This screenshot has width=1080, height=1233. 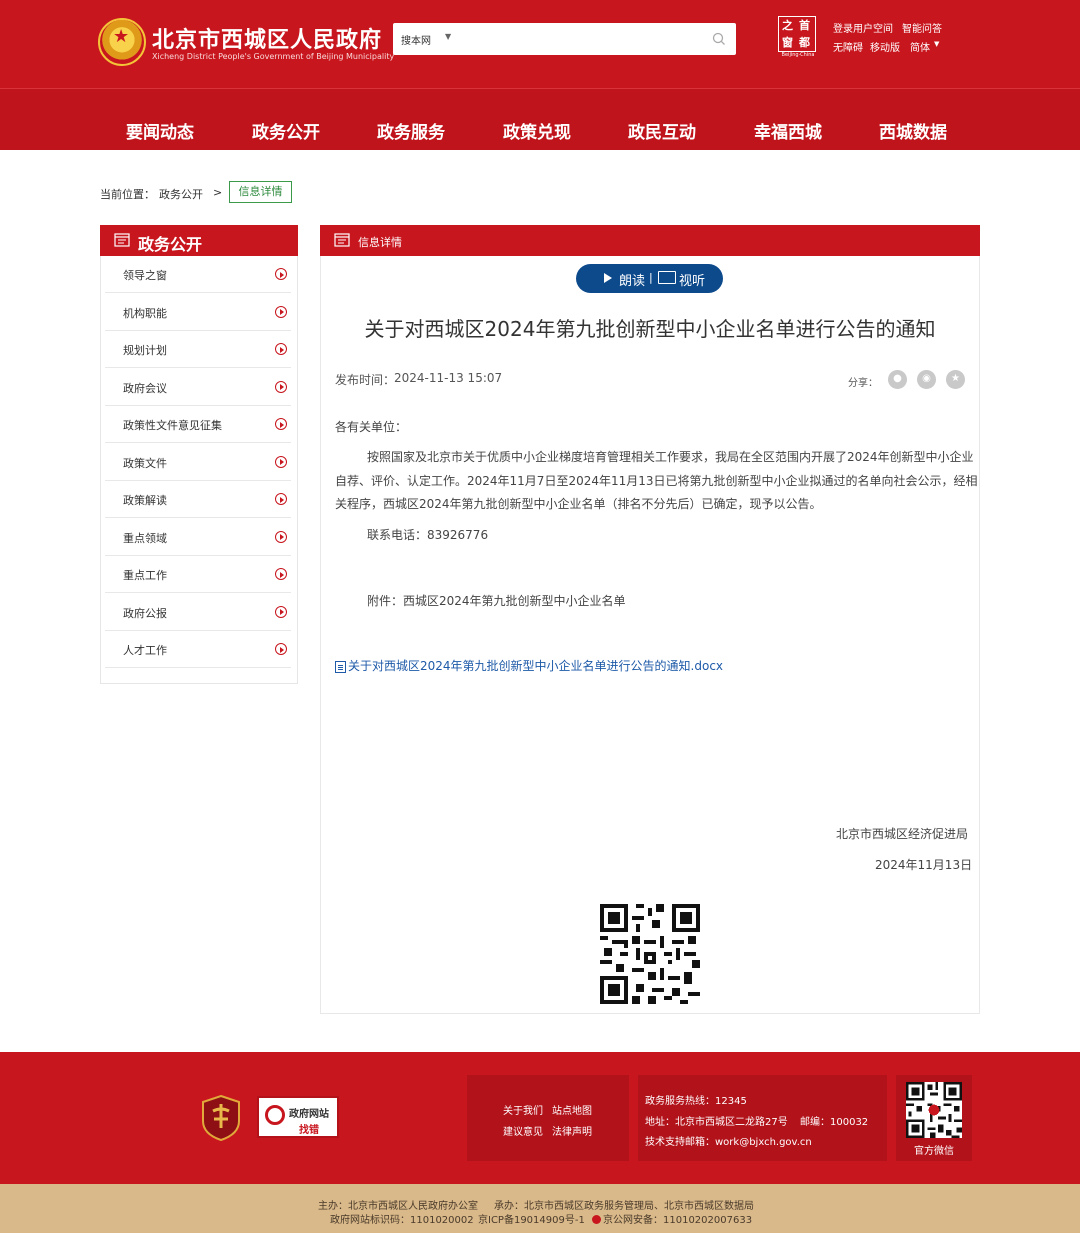 I want to click on reader-toolbar: 朗读 | 视听, so click(x=649, y=278).